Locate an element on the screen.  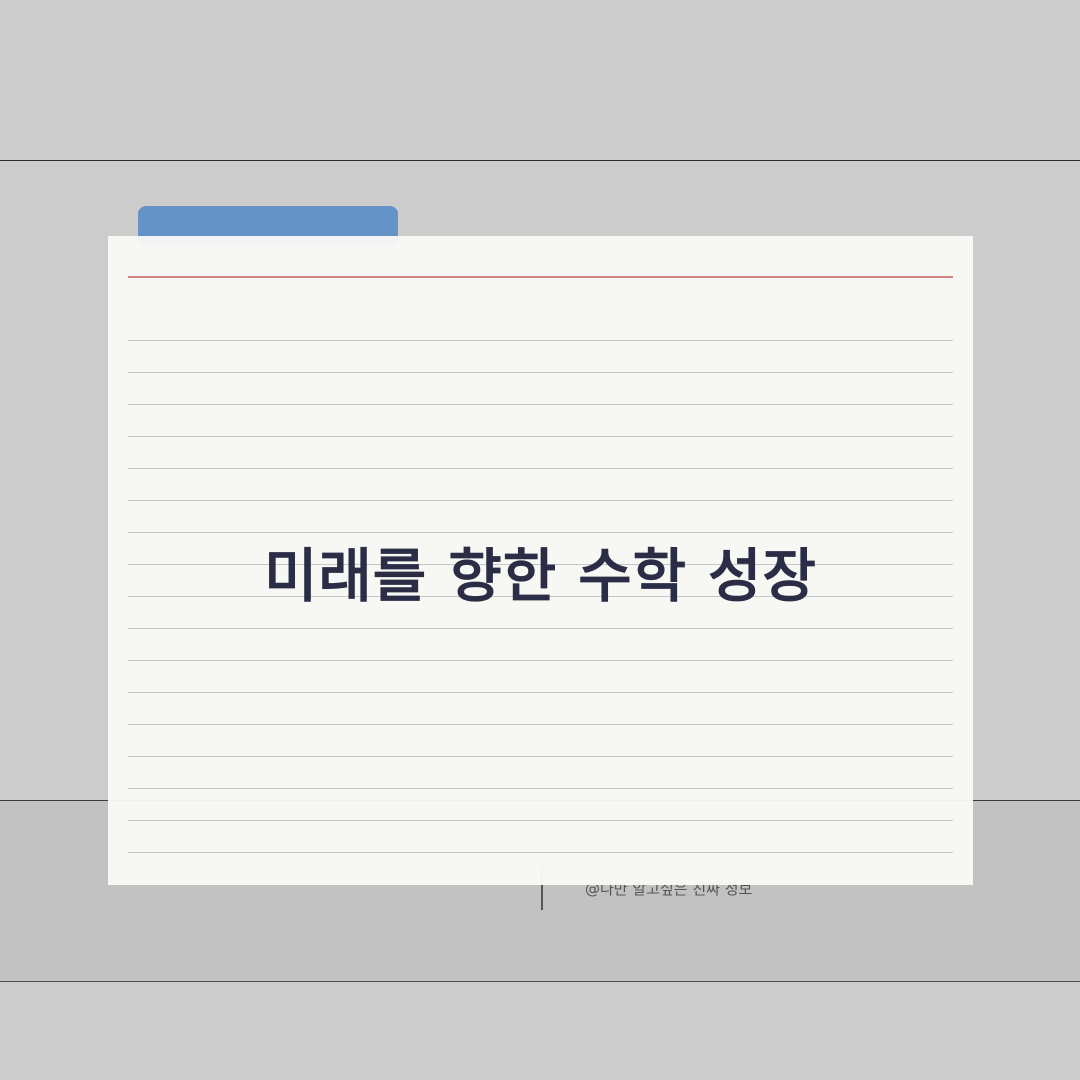
bottom-divider-line is located at coordinates (540, 981).